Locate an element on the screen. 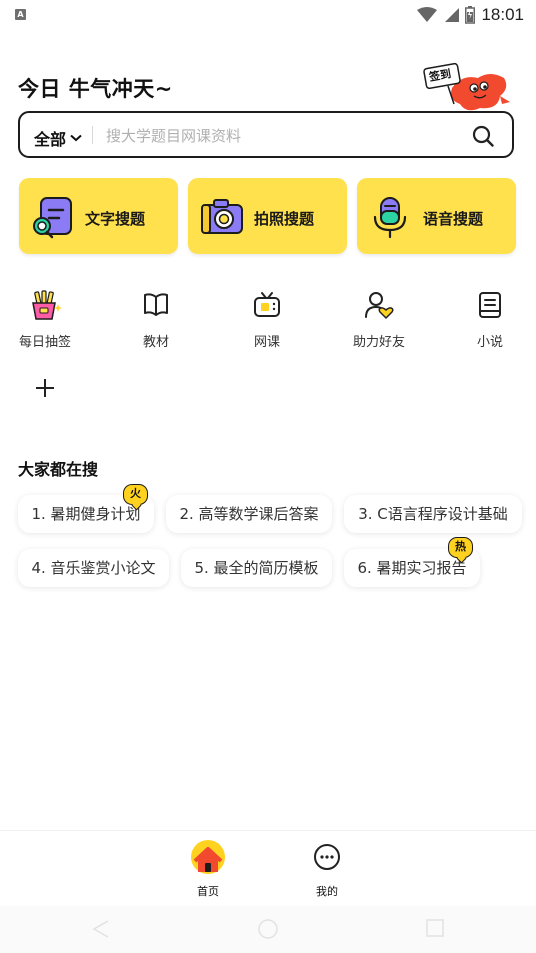 The height and width of the screenshot is (953, 536). trending-item-text: 3. C语言程序设计基础 is located at coordinates (433, 514).